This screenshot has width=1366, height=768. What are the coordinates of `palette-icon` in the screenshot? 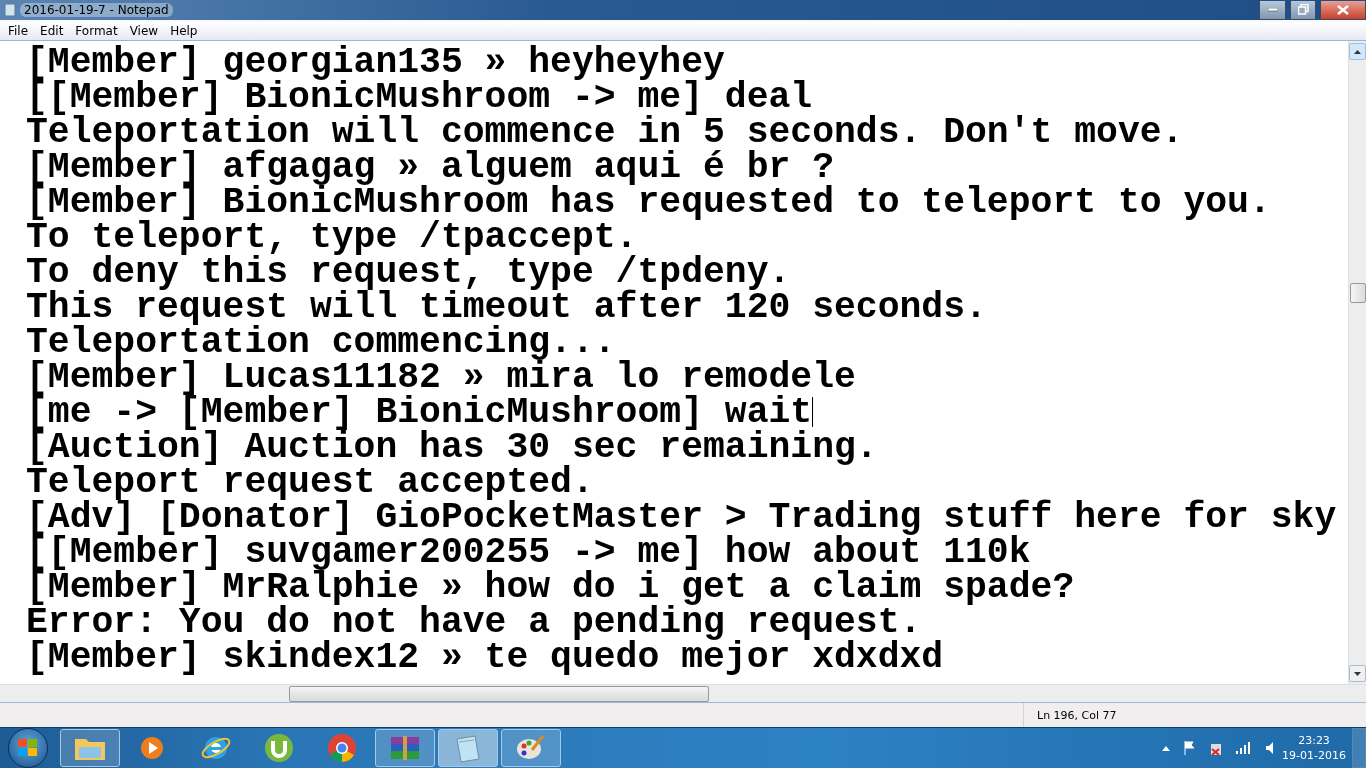 It's located at (531, 748).